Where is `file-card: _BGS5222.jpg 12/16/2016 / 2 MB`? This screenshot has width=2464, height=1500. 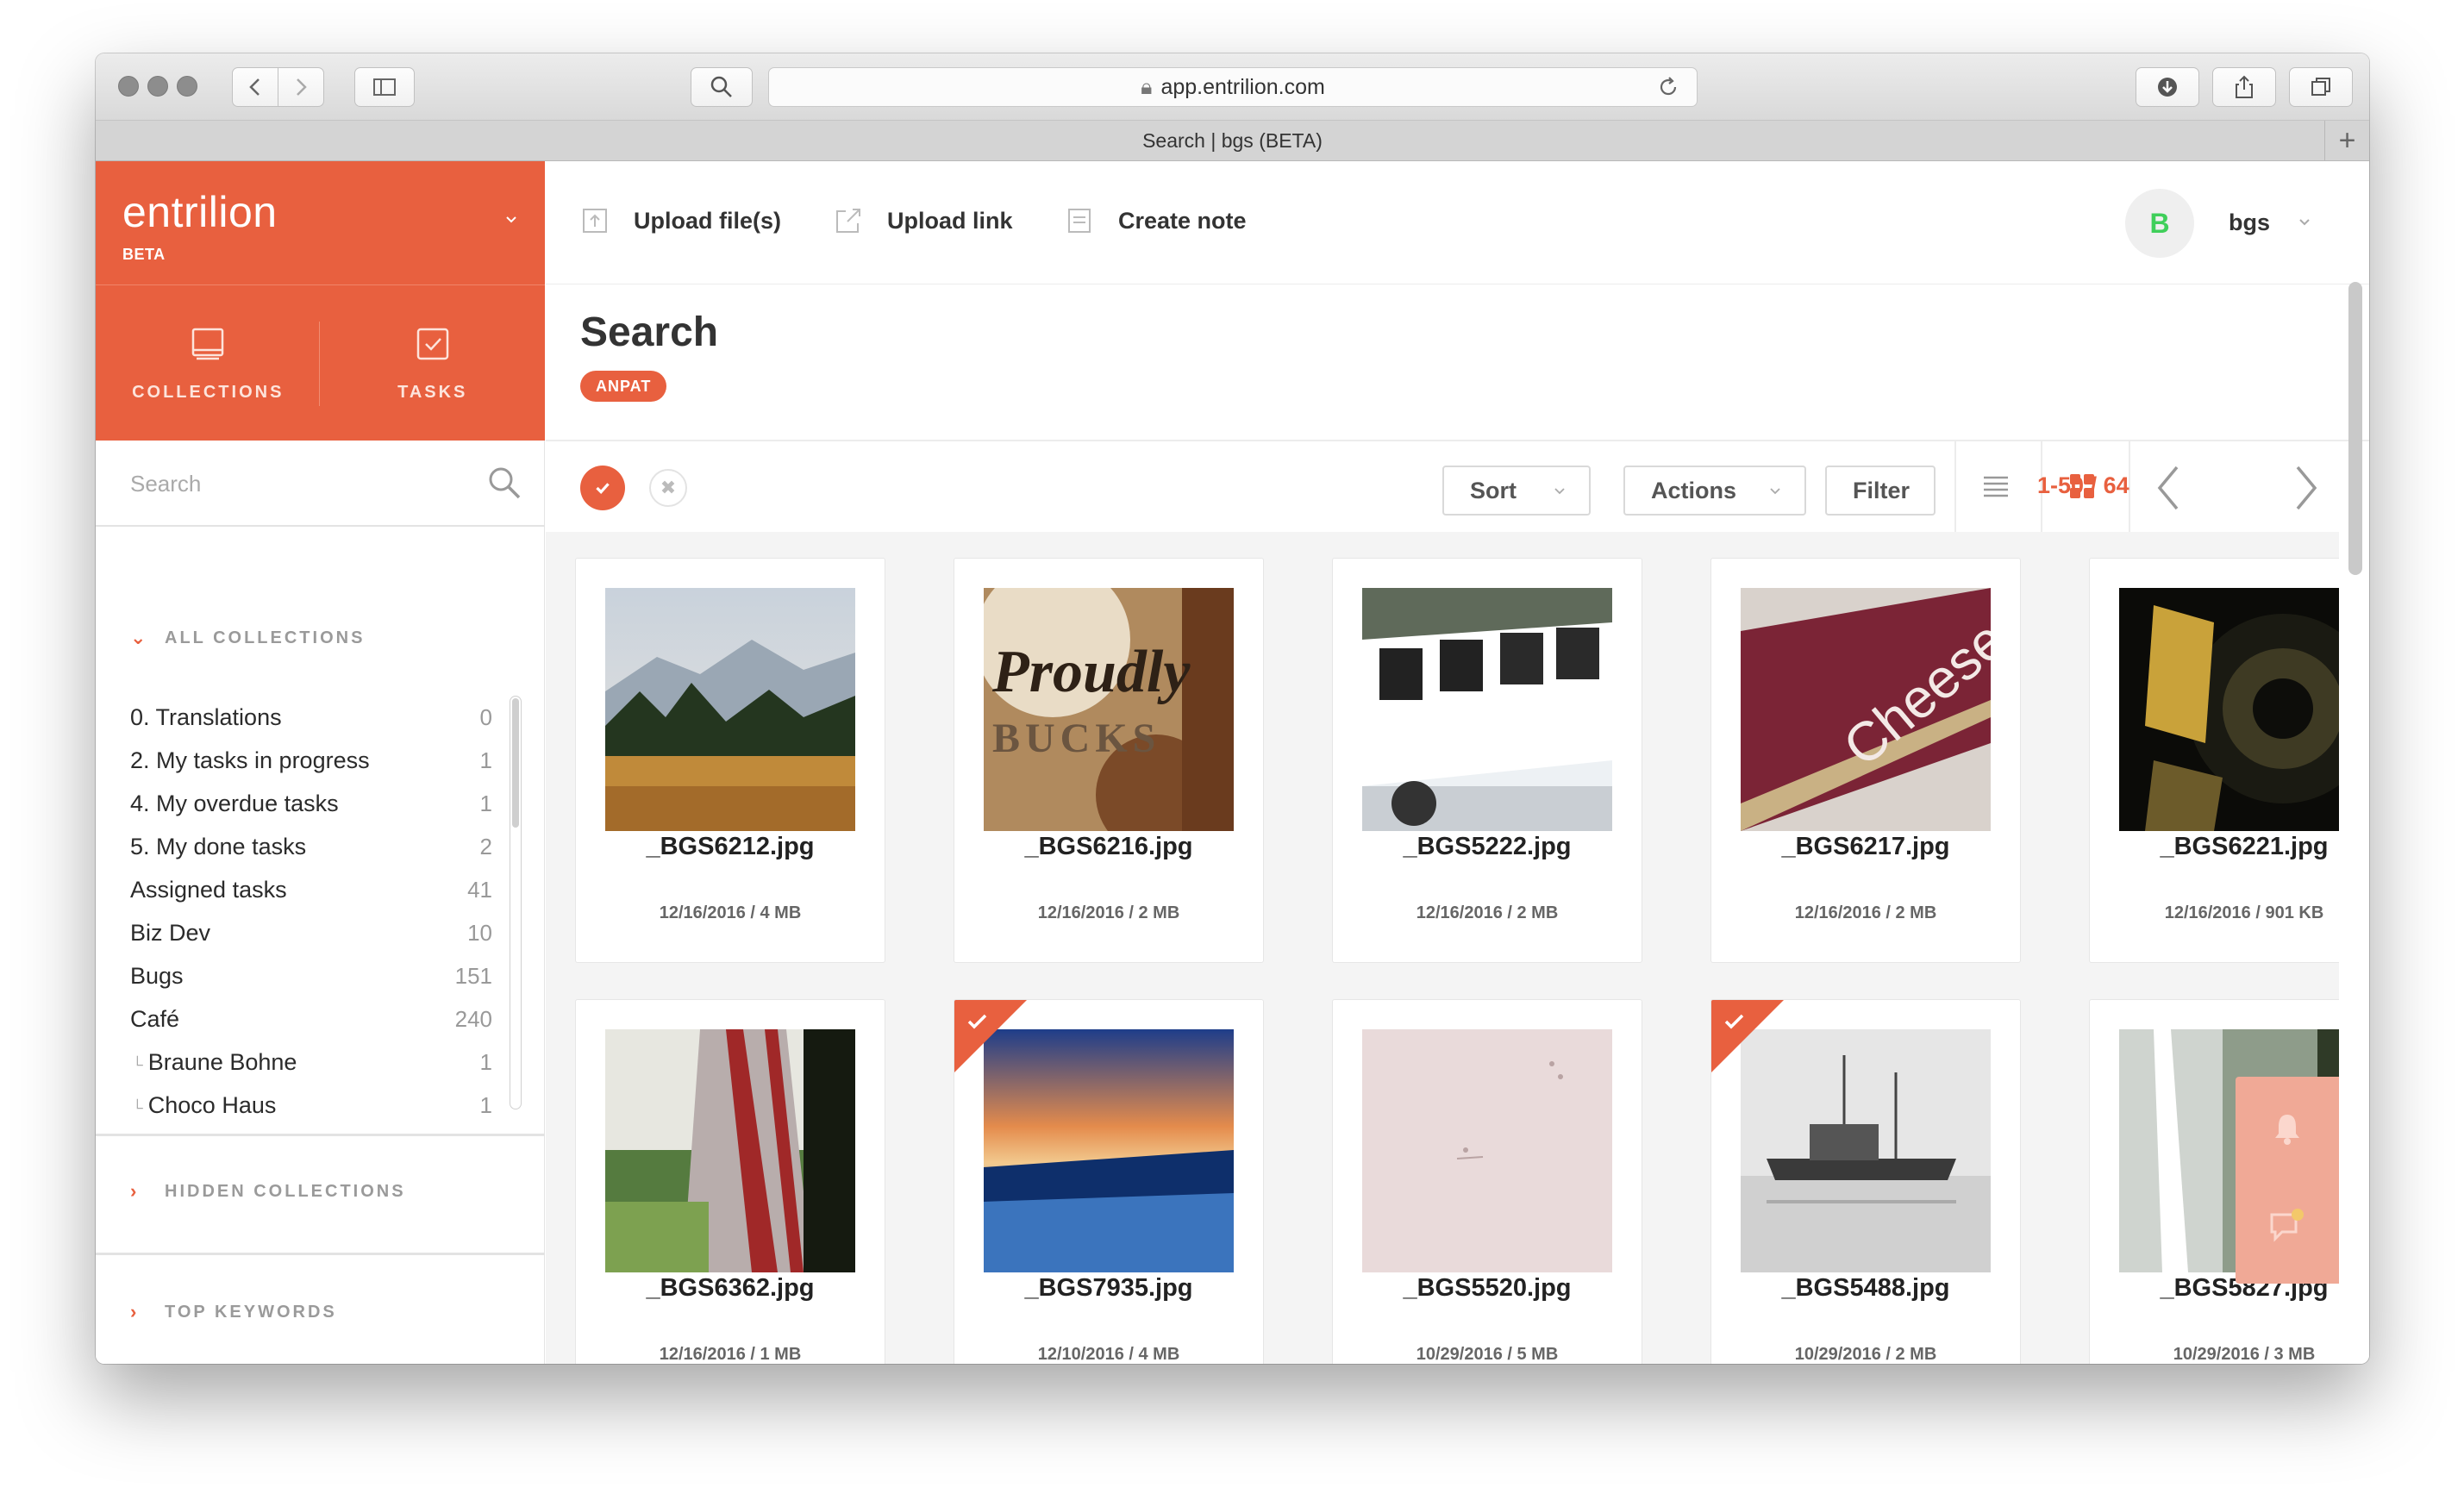
file-card: _BGS5222.jpg 12/16/2016 / 2 MB is located at coordinates (1487, 760).